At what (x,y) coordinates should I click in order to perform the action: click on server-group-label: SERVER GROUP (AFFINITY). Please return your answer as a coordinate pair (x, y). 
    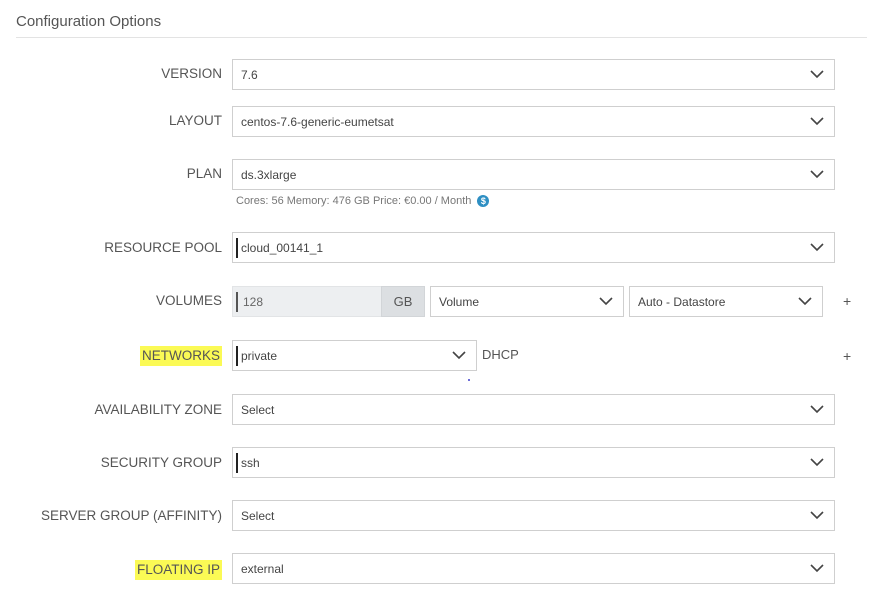
    Looking at the image, I should click on (131, 515).